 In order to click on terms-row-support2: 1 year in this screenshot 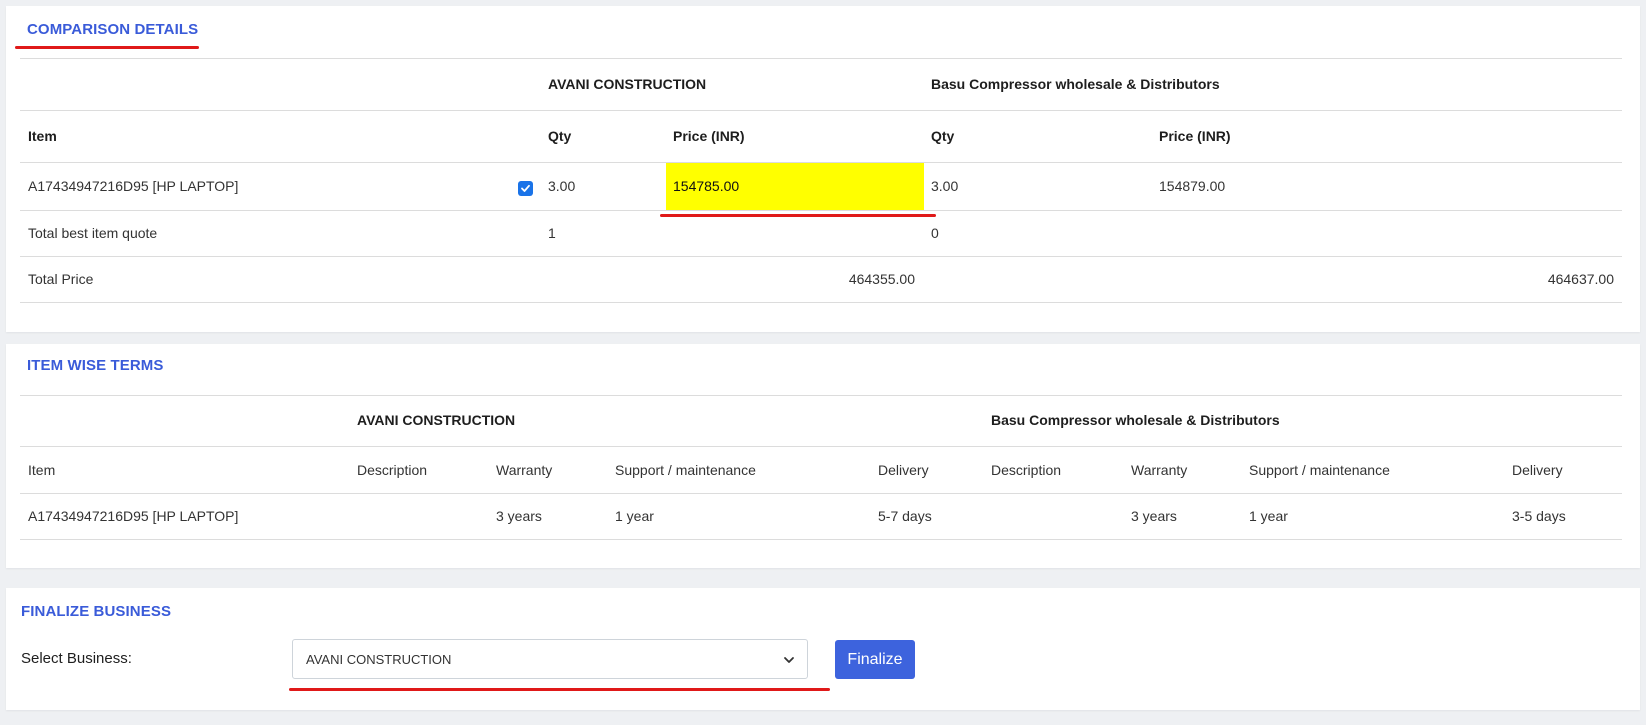, I will do `click(1268, 516)`.